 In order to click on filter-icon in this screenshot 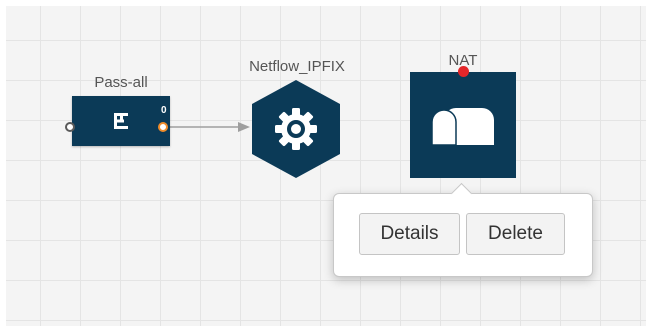, I will do `click(121, 121)`.